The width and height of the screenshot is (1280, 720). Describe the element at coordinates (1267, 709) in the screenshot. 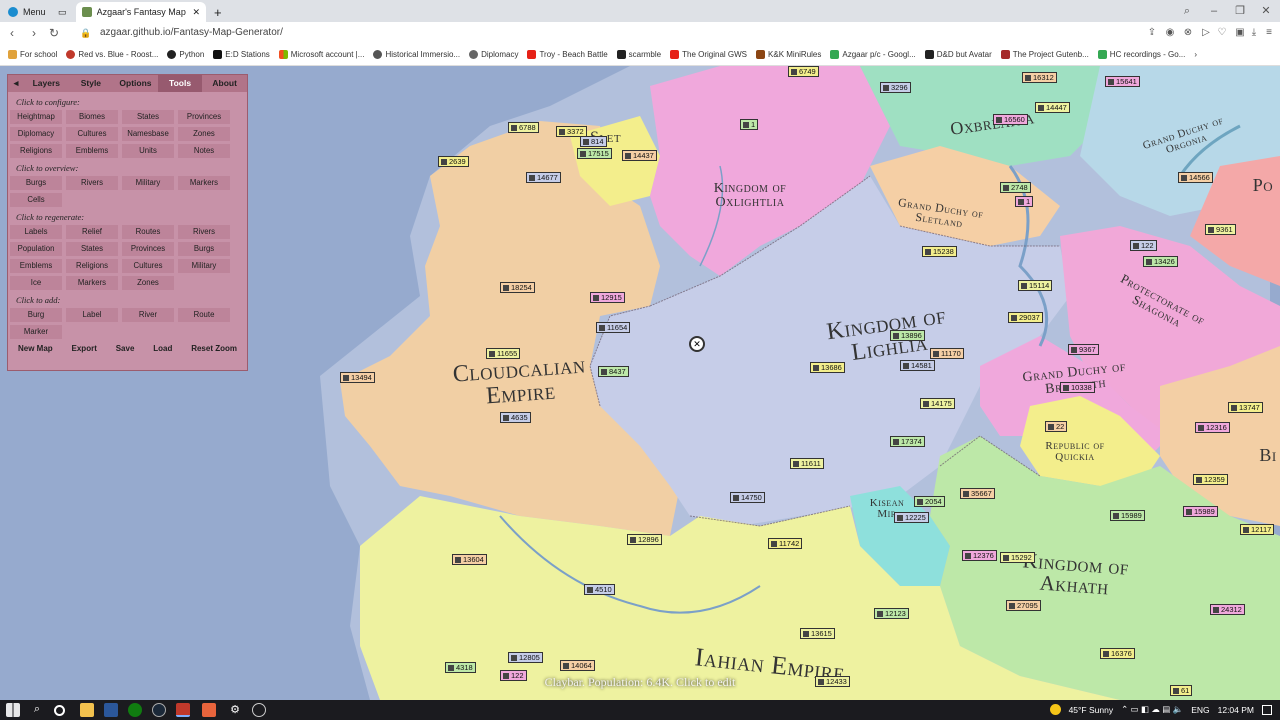

I see `notification-icon` at that location.